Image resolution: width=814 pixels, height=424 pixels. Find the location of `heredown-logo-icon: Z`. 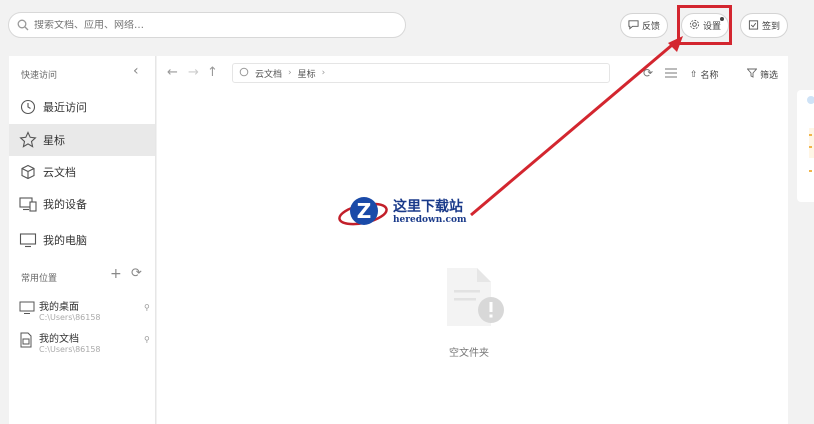

heredown-logo-icon: Z is located at coordinates (363, 211).